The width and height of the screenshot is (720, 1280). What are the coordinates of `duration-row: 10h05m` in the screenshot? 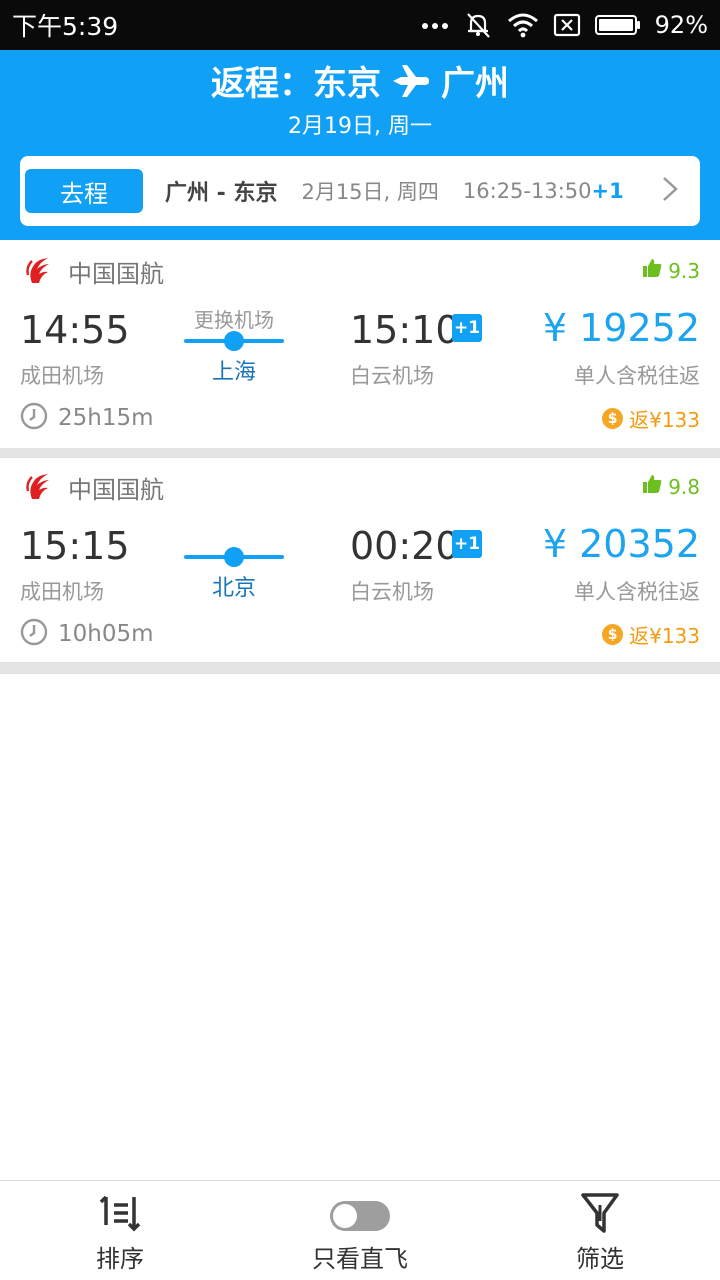 It's located at (87, 634).